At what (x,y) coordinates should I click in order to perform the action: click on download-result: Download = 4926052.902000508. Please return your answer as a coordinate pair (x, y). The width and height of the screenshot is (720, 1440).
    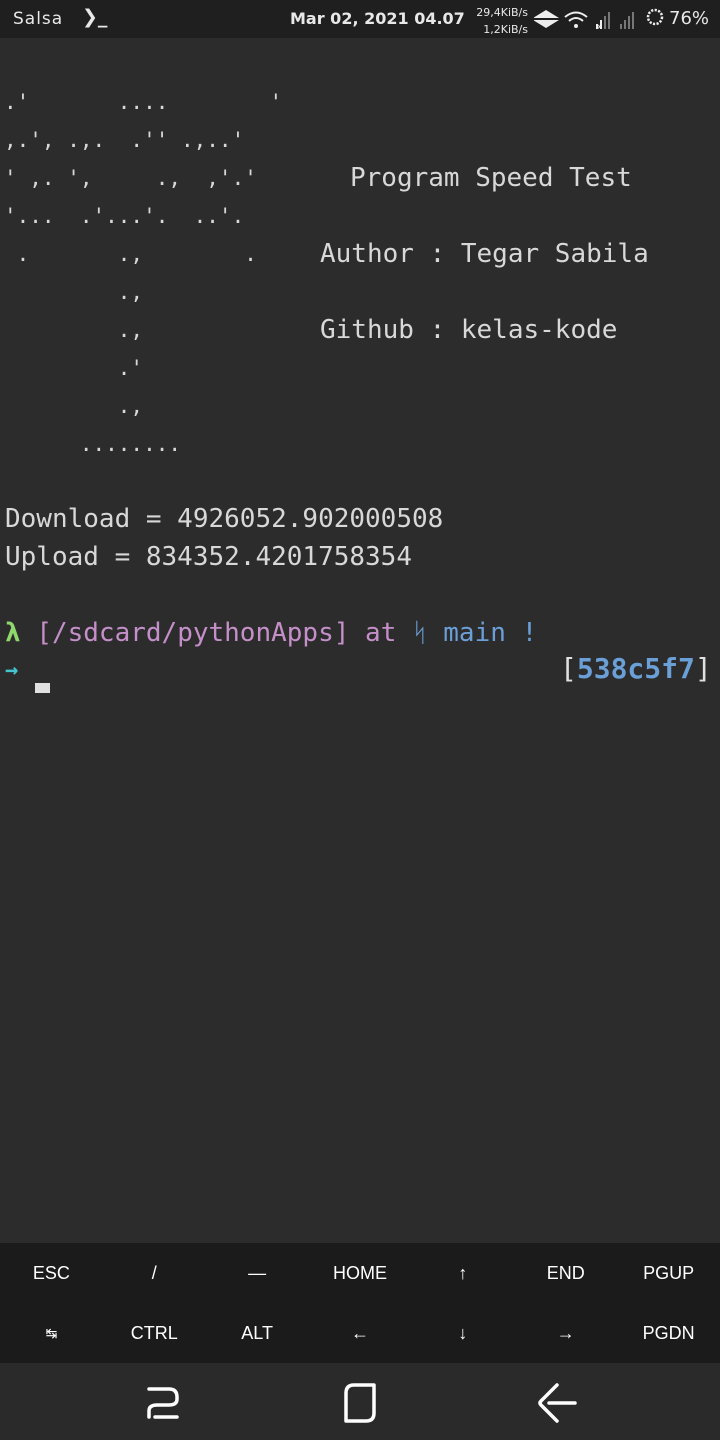
    Looking at the image, I should click on (224, 519).